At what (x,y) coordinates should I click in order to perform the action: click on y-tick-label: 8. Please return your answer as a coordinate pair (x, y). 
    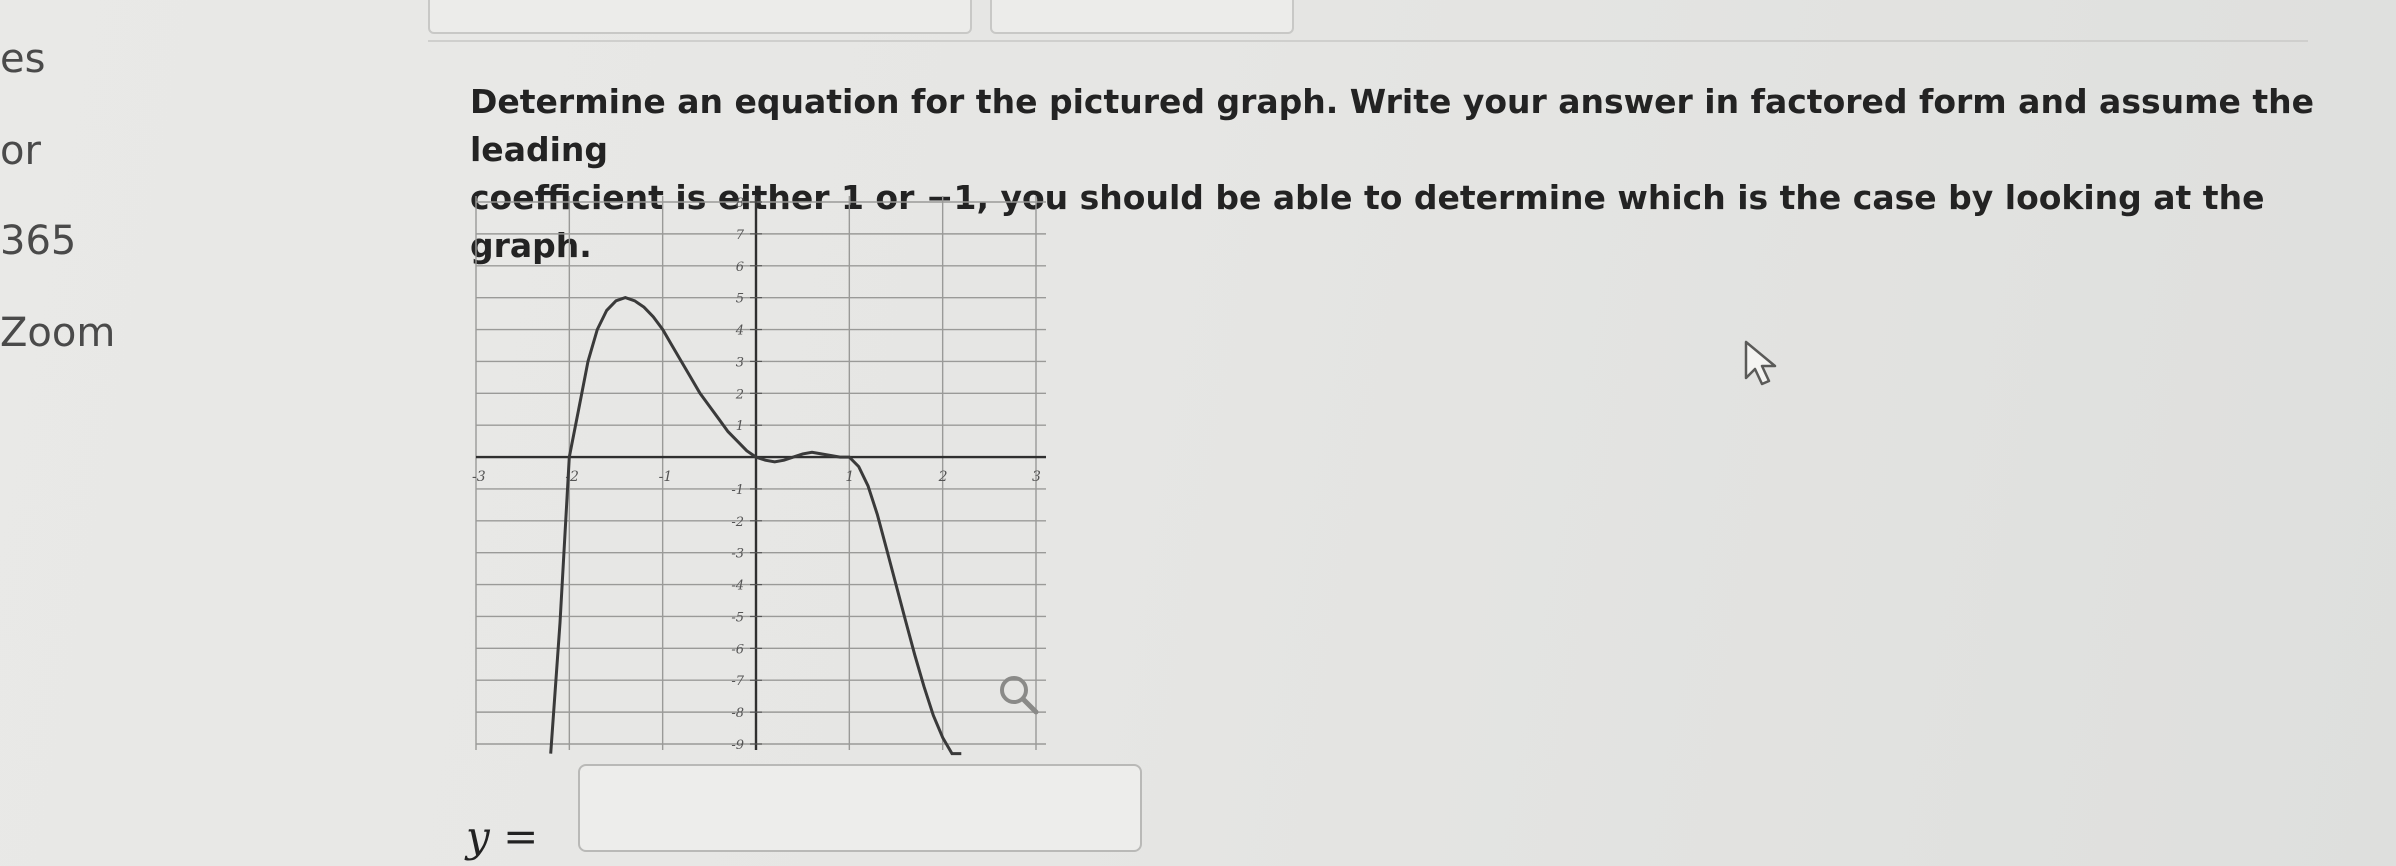
    Looking at the image, I should click on (740, 203).